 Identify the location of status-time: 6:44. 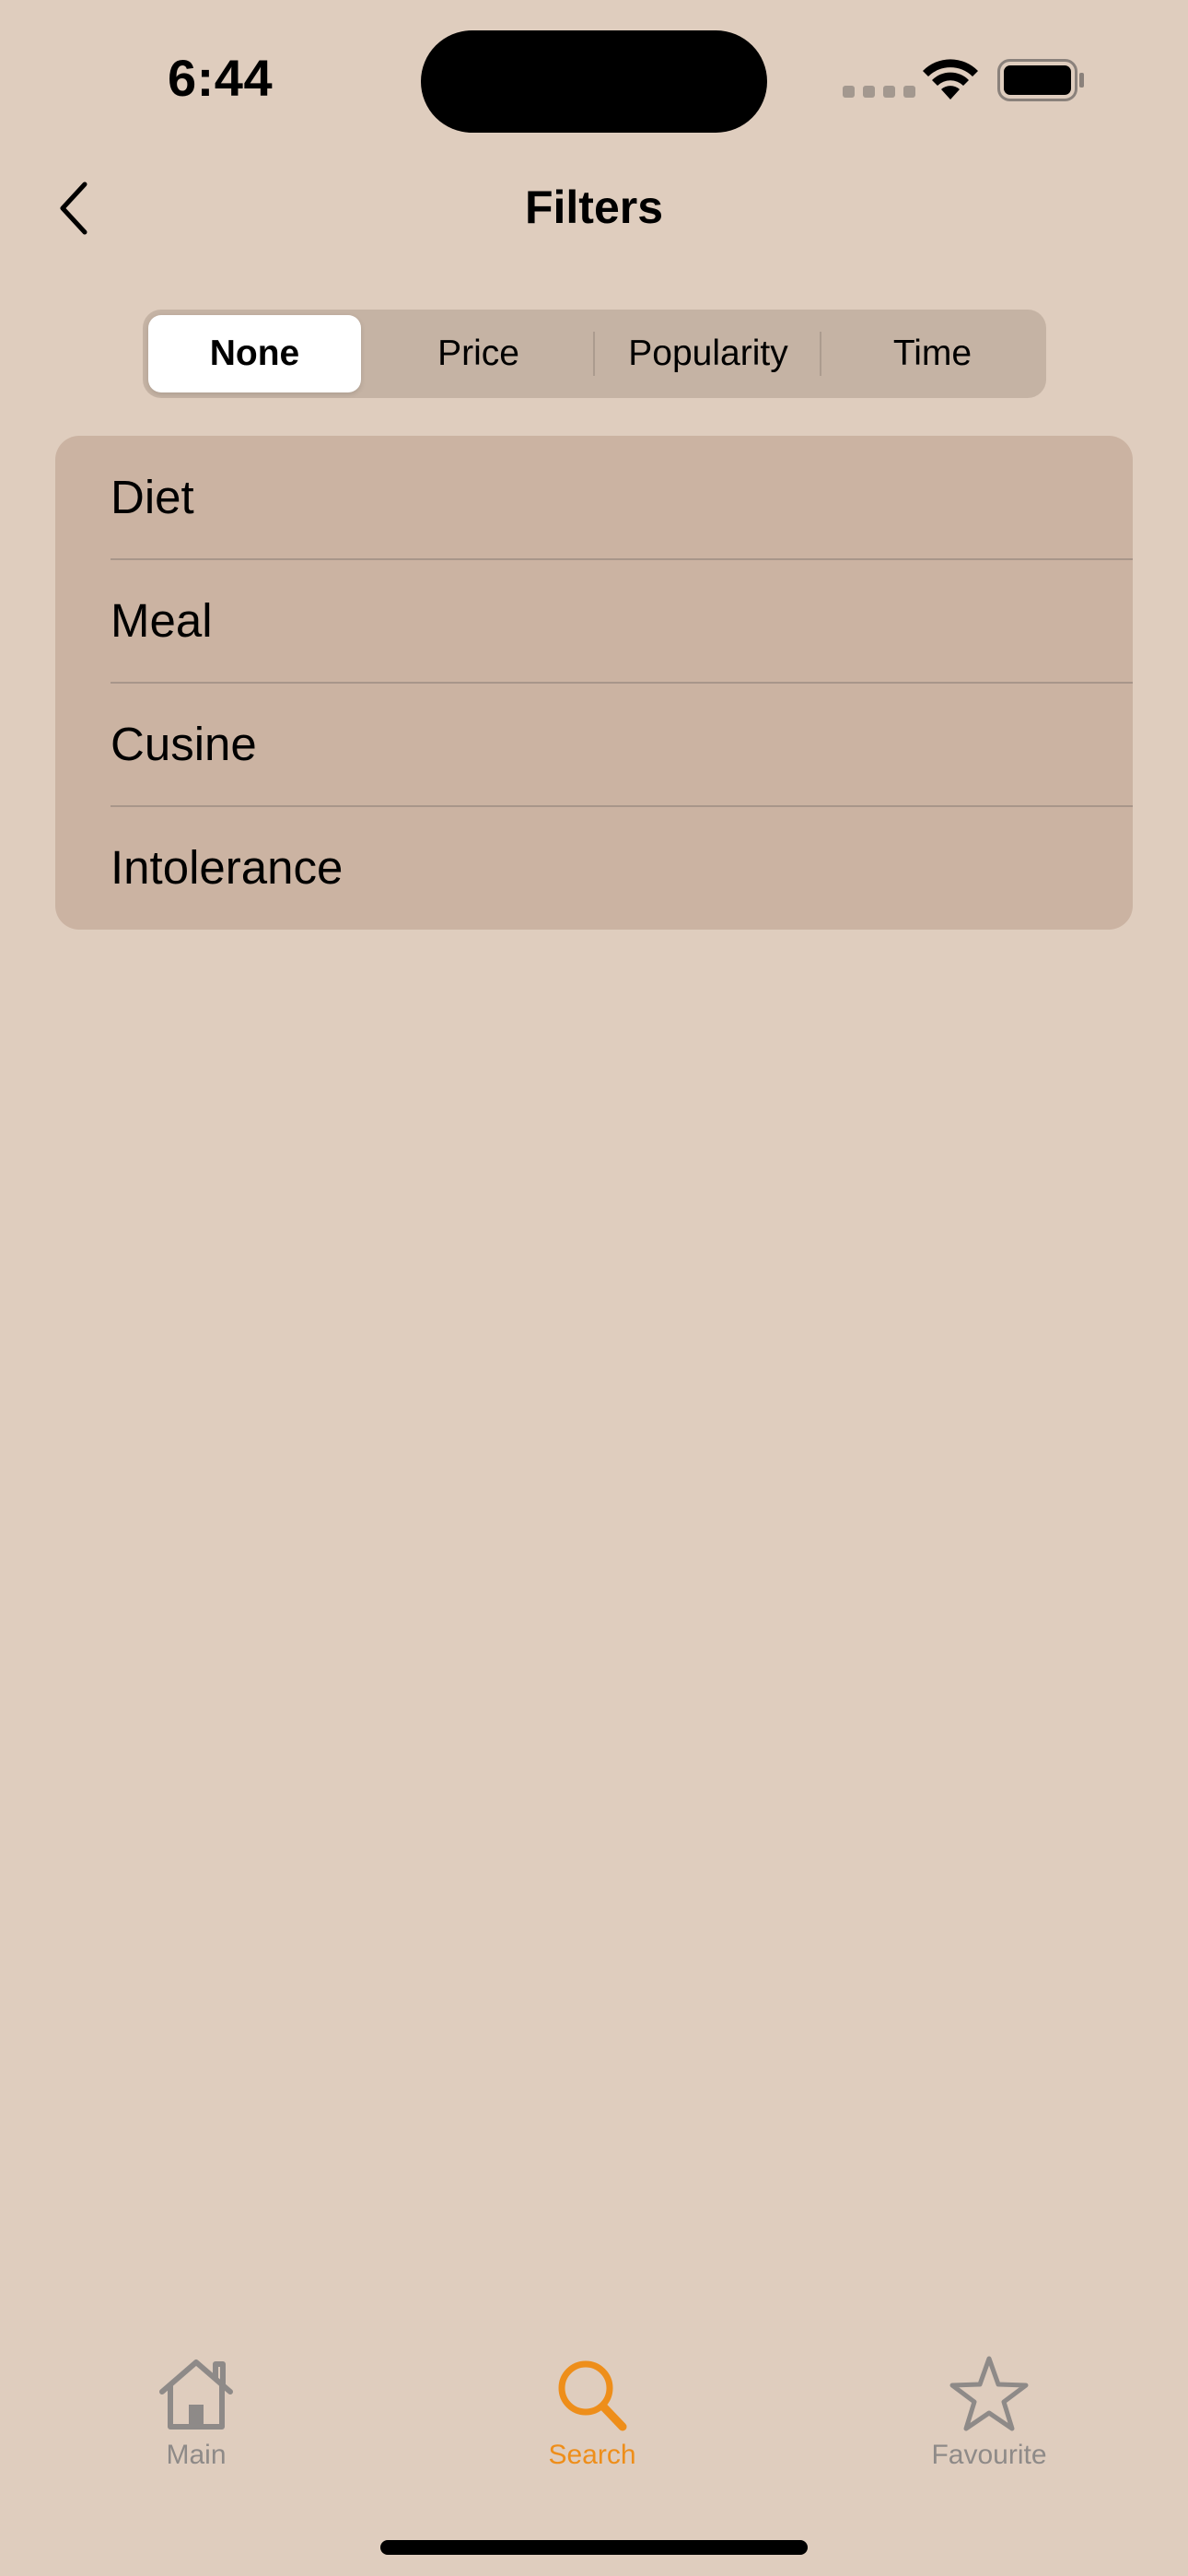
(221, 78).